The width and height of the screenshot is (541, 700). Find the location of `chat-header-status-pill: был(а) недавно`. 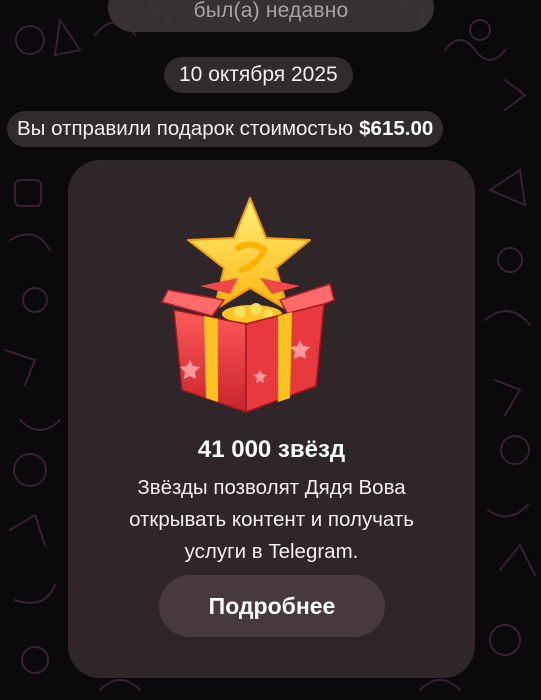

chat-header-status-pill: был(а) недавно is located at coordinates (271, 16).